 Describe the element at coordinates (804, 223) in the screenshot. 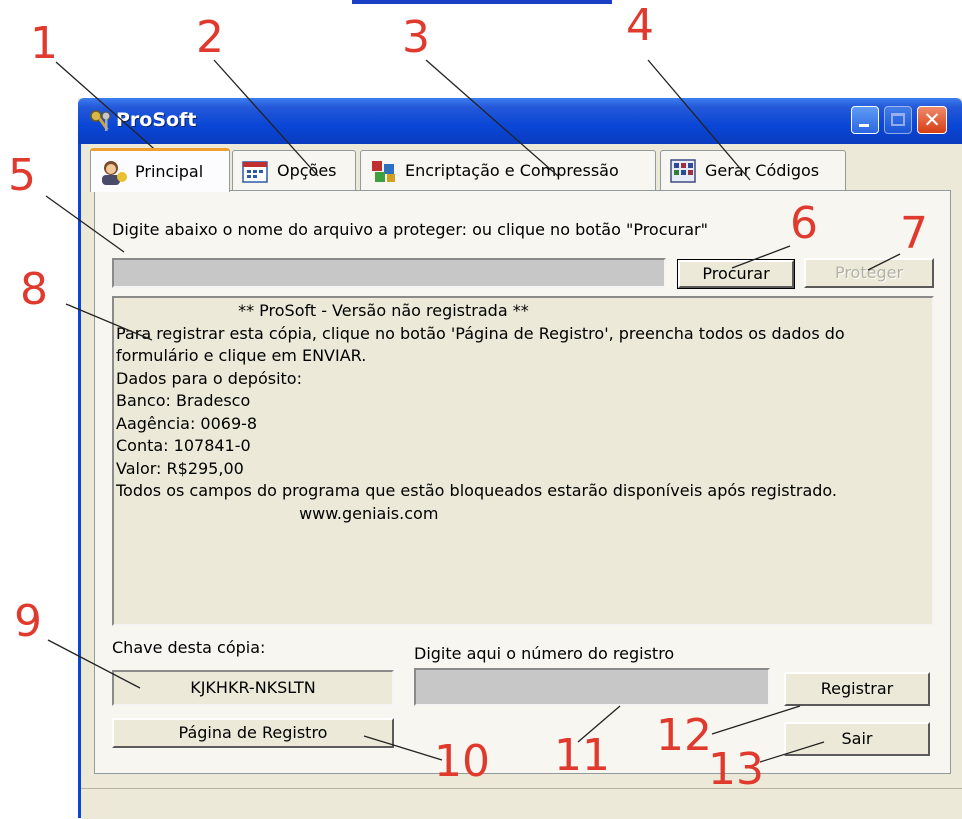

I see `annotation-6: 6` at that location.